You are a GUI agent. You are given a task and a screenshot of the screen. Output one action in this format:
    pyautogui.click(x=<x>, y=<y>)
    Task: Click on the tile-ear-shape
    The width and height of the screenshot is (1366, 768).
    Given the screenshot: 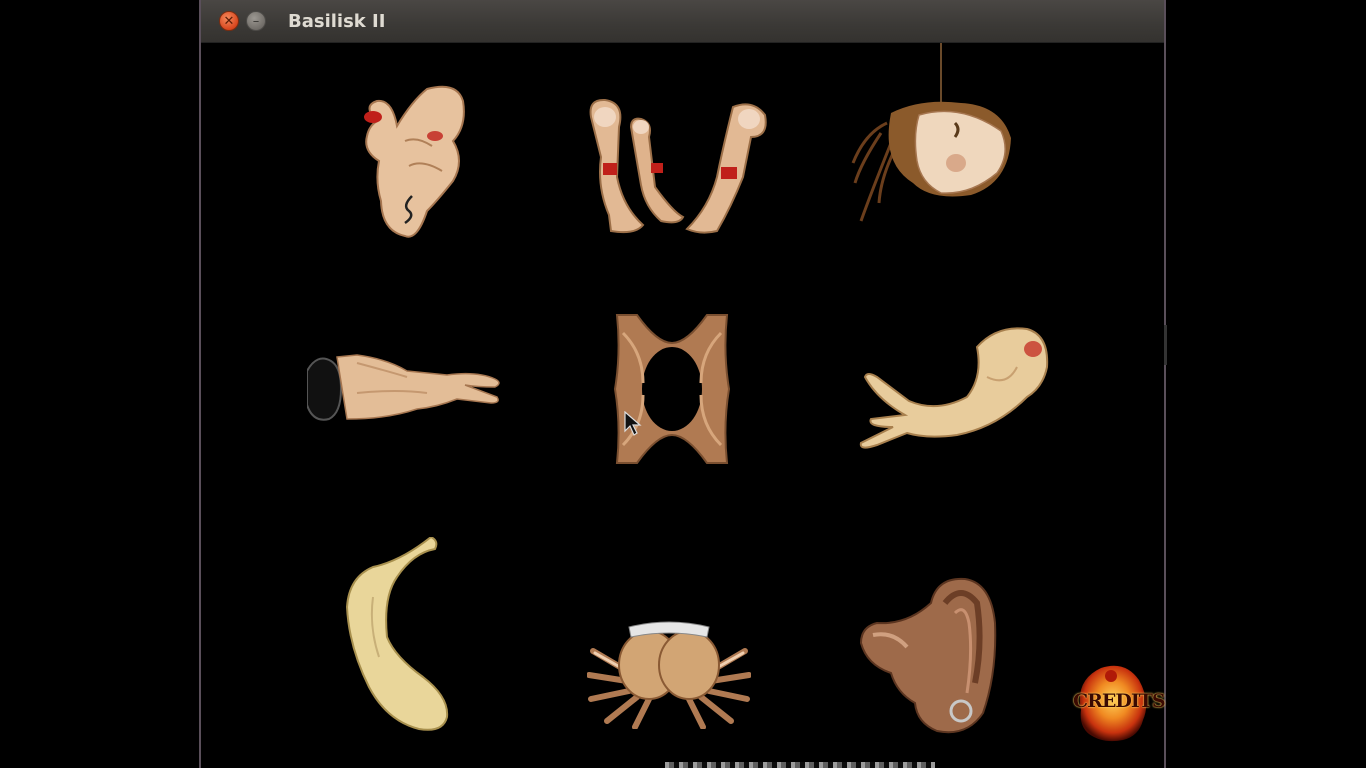 What is the action you would take?
    pyautogui.click(x=929, y=655)
    